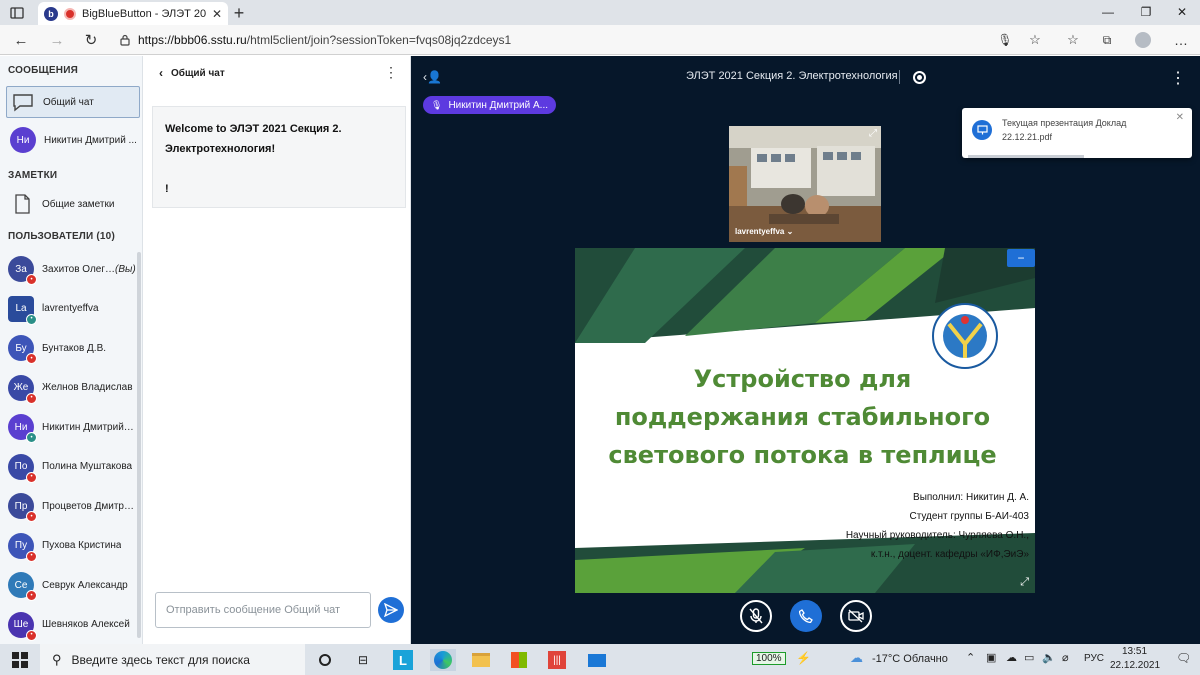 The image size is (1200, 675). What do you see at coordinates (1035, 40) in the screenshot?
I see `favorite-star-icon: ☆` at bounding box center [1035, 40].